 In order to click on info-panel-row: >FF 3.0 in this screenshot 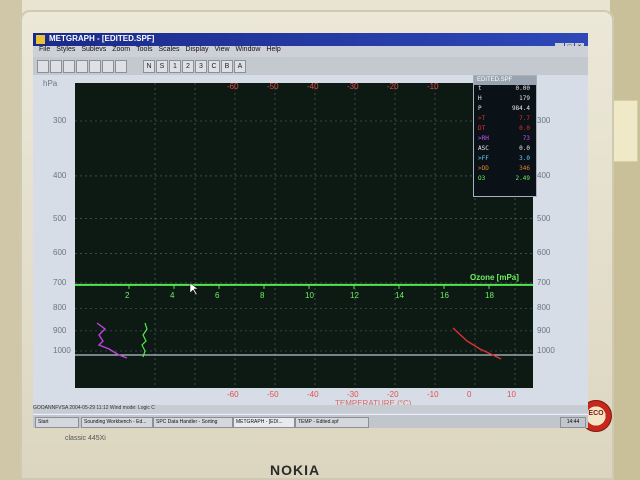, I will do `click(505, 160)`.